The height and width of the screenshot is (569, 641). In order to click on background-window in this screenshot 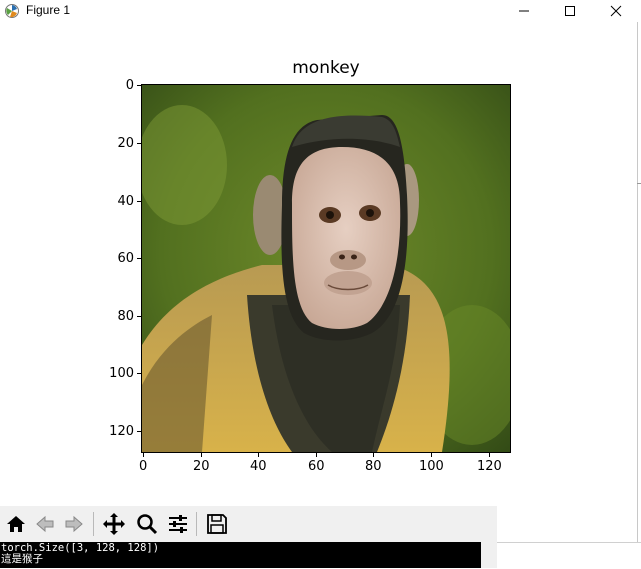, I will do `click(569, 555)`.